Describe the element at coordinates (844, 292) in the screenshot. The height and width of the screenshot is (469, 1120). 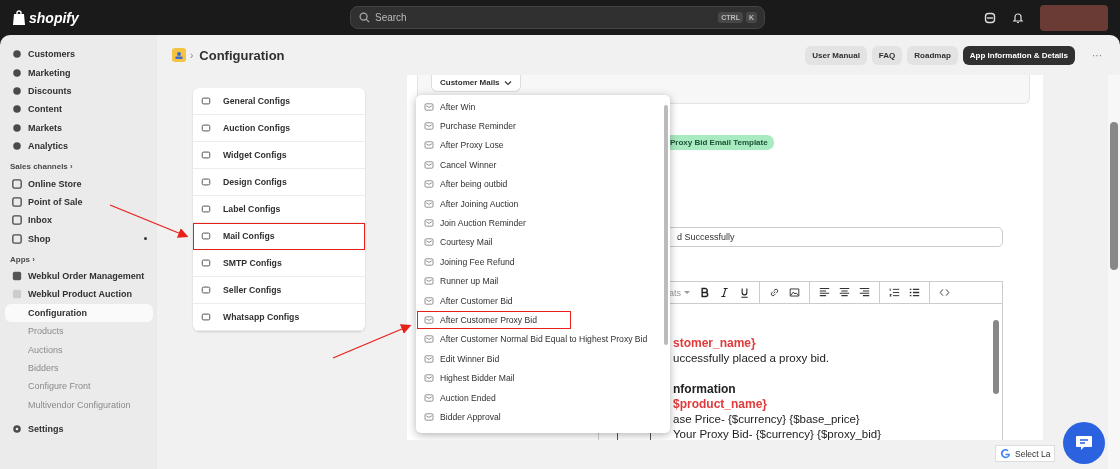
I see `align-center-icon` at that location.